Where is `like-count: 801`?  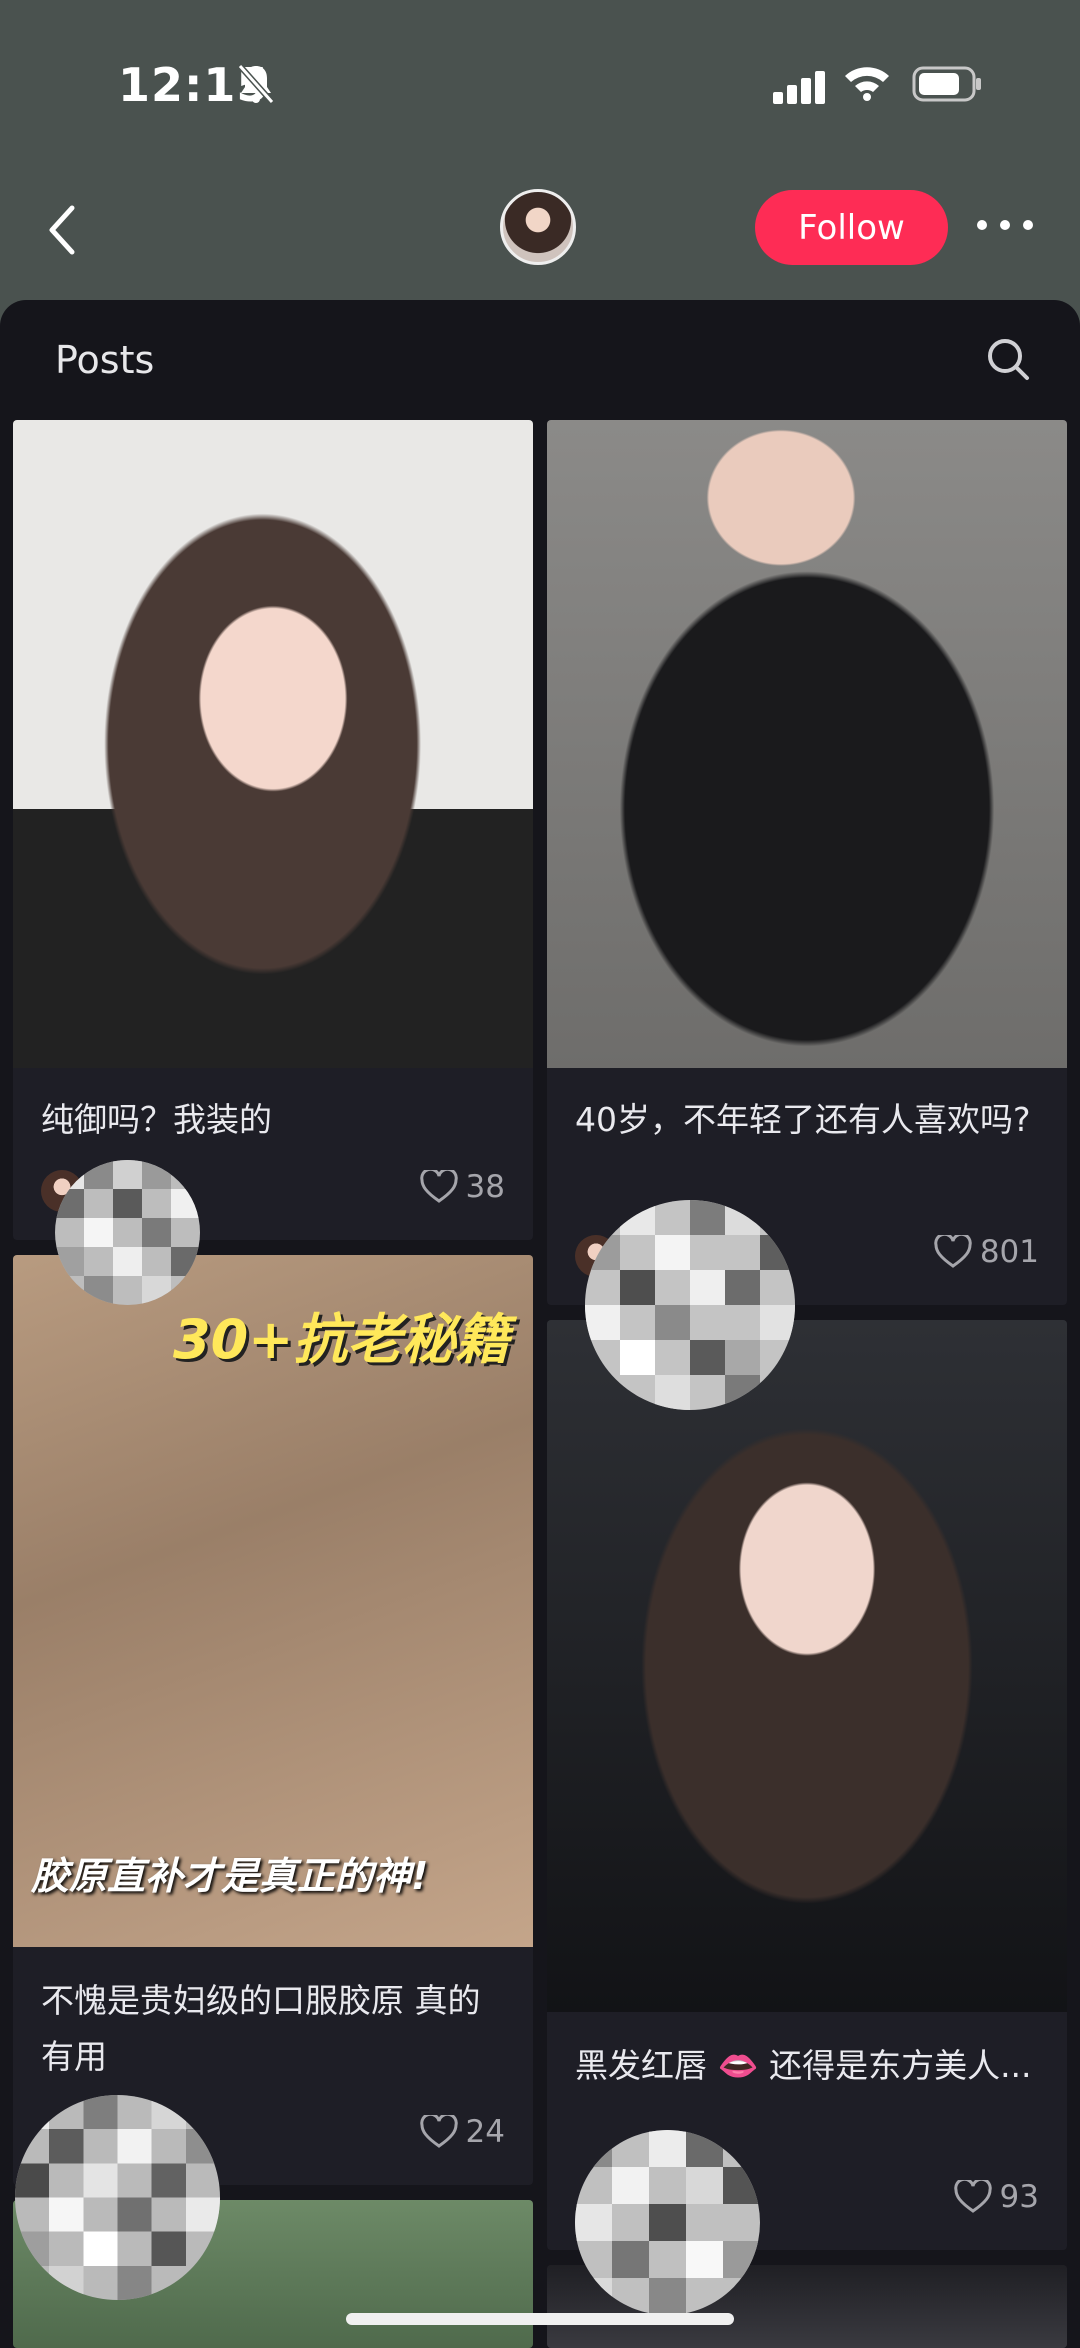
like-count: 801 is located at coordinates (986, 1252).